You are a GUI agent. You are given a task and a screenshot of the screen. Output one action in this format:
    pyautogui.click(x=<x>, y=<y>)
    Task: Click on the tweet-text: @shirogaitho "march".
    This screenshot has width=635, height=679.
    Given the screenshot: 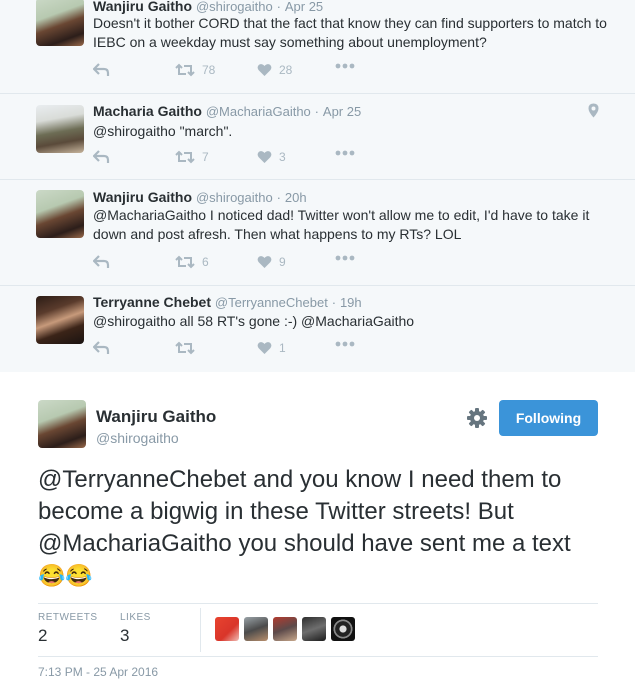 What is the action you would take?
    pyautogui.click(x=163, y=131)
    